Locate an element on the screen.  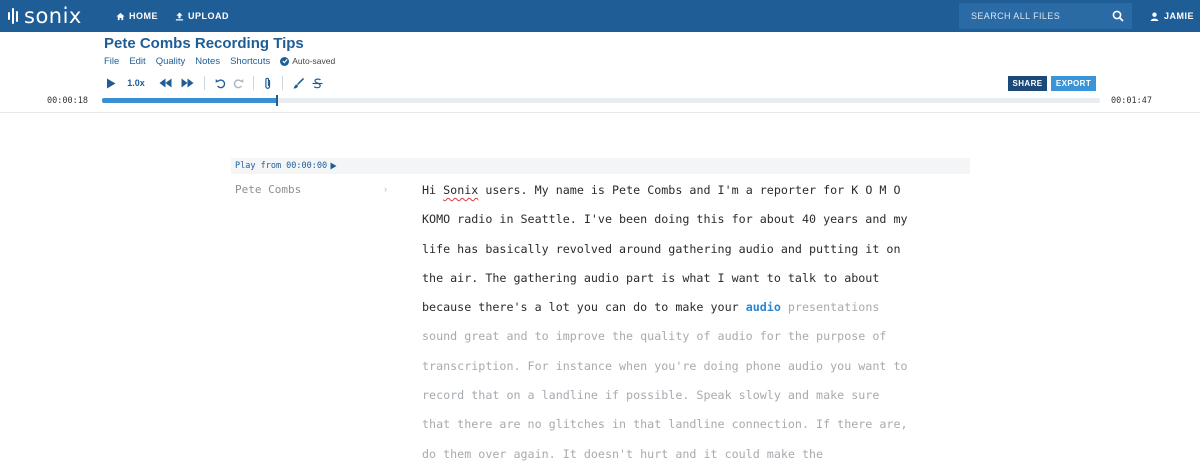
nav-upload-link: UPLOAD is located at coordinates (202, 16).